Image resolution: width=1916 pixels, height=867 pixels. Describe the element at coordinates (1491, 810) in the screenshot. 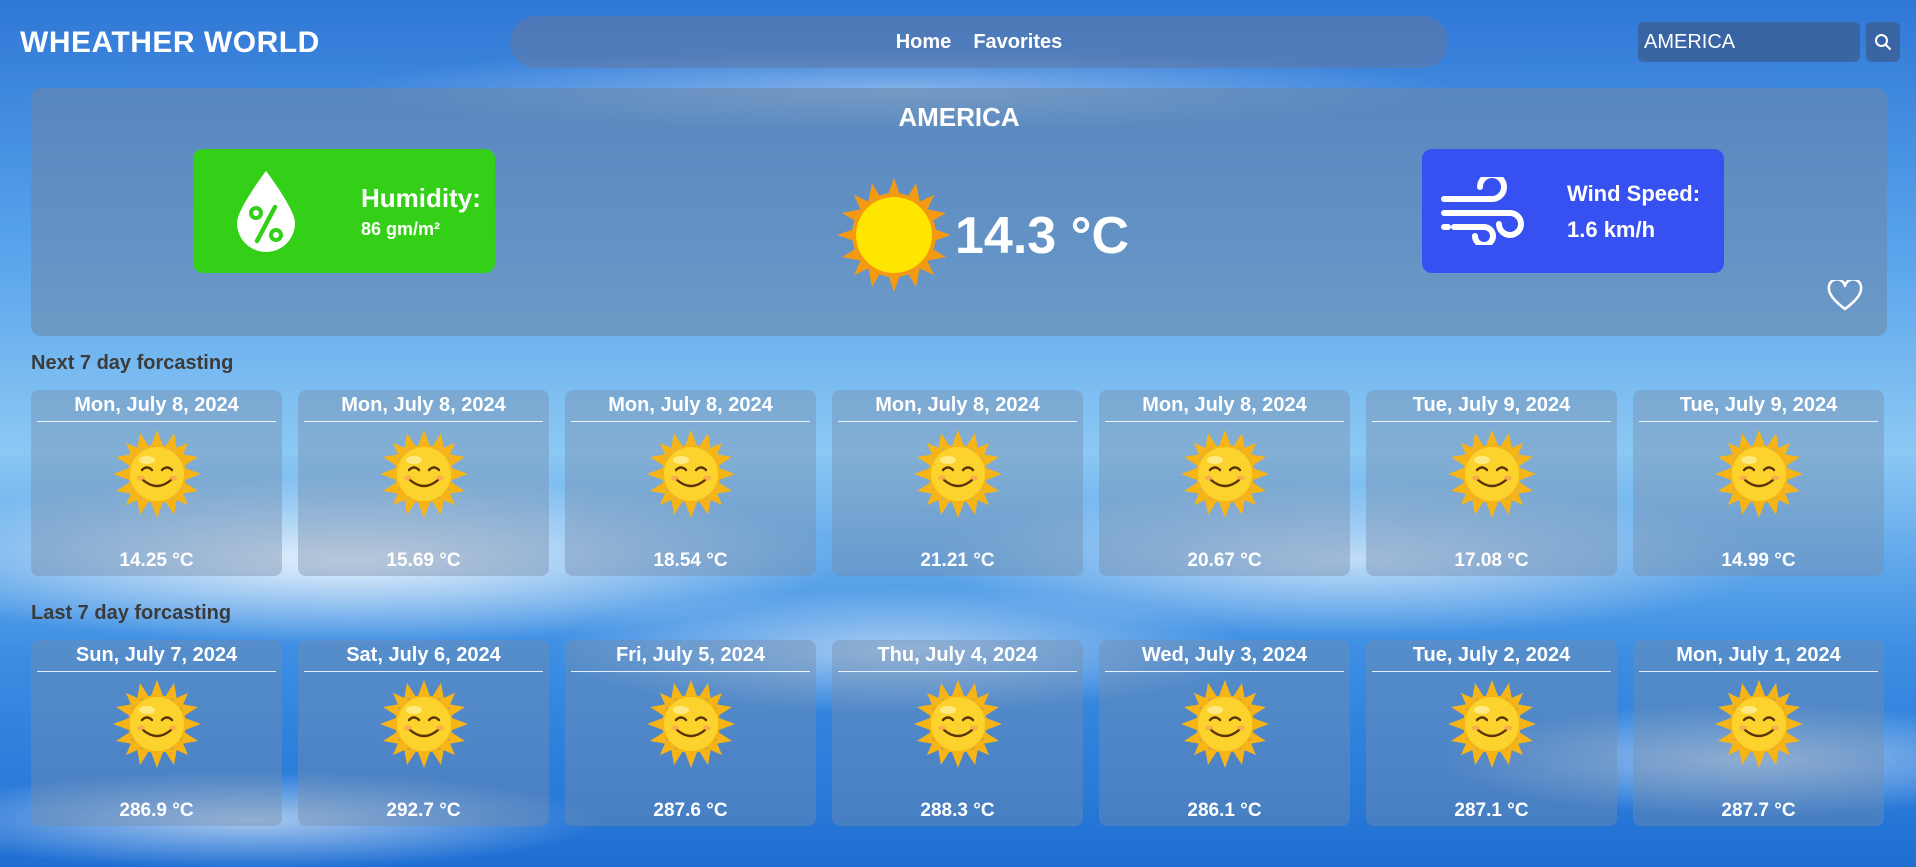

I see `forecast-temperature: 287.1 °C` at that location.